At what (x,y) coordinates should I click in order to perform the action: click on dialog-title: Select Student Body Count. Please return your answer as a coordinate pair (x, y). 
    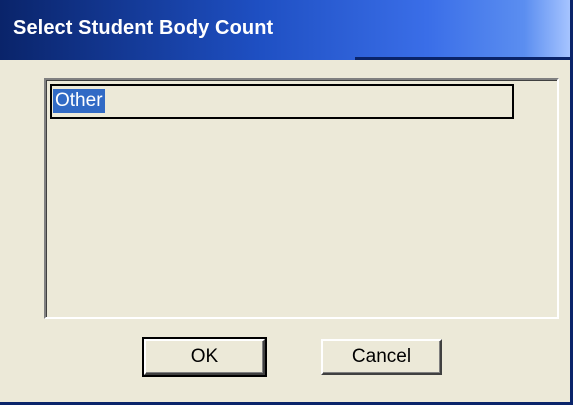
    Looking at the image, I should click on (143, 28).